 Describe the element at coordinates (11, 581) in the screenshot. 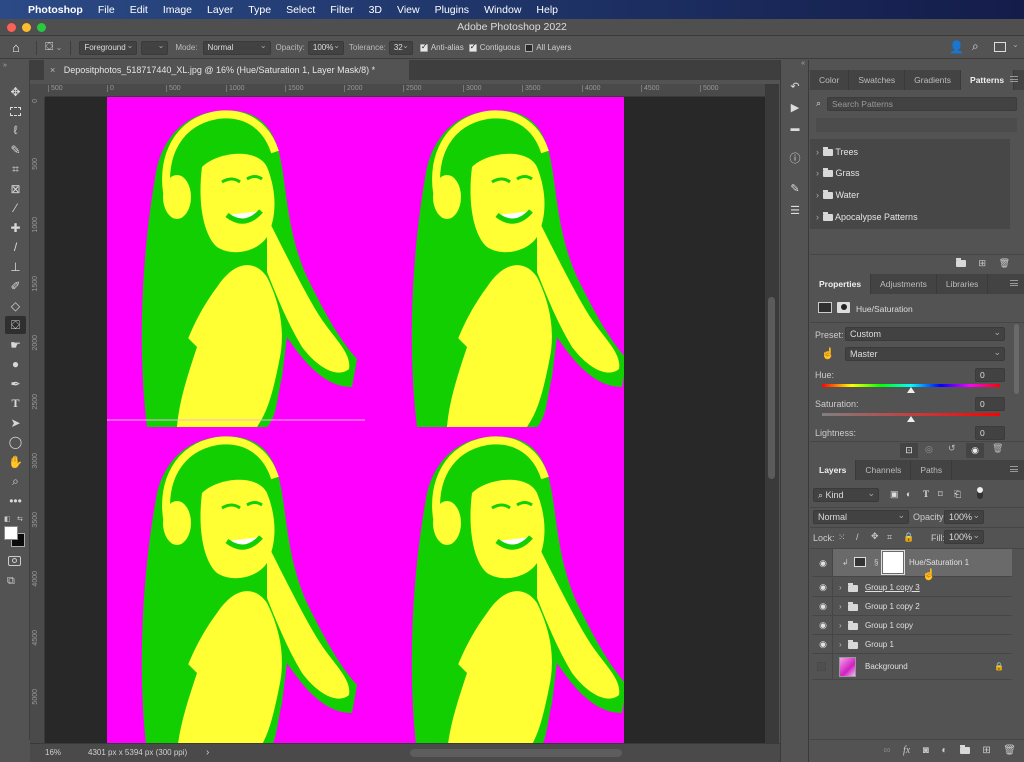

I see `screen-mode-icon: ⧉` at that location.